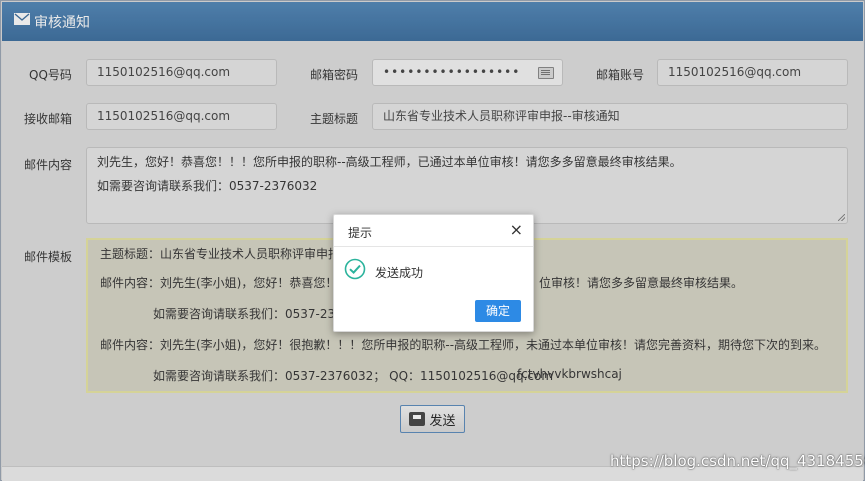  What do you see at coordinates (355, 269) in the screenshot?
I see `success-check-icon` at bounding box center [355, 269].